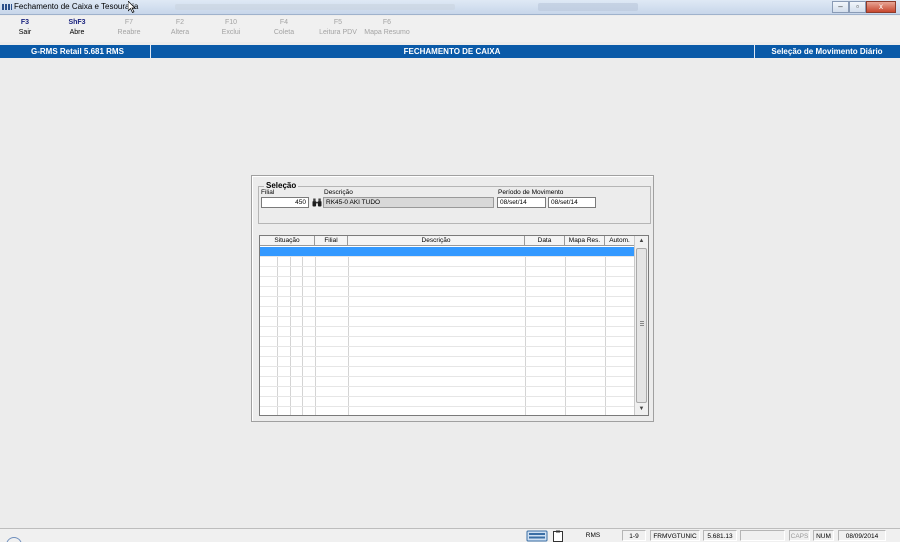  What do you see at coordinates (231, 22) in the screenshot?
I see `fkey-code: F10` at bounding box center [231, 22].